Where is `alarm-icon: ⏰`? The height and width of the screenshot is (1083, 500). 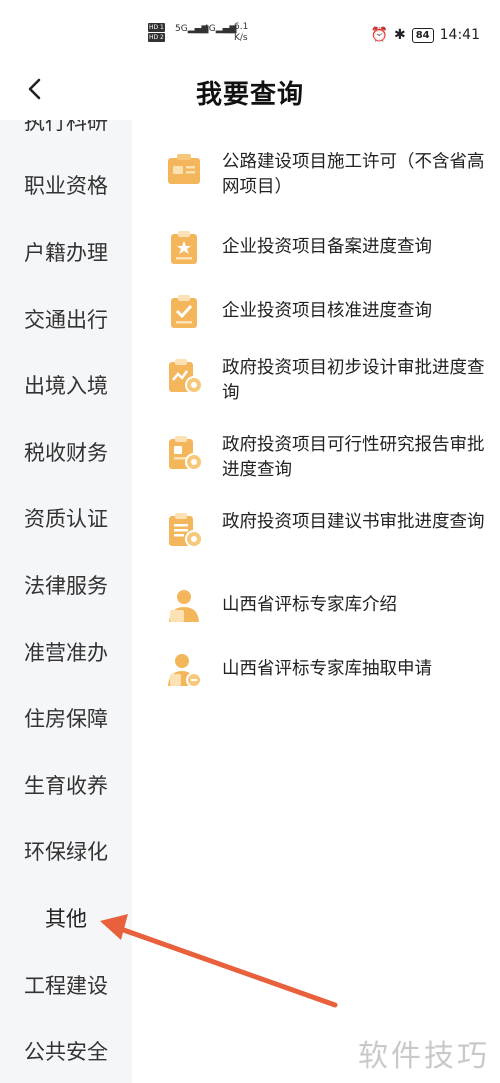 alarm-icon: ⏰ is located at coordinates (379, 35).